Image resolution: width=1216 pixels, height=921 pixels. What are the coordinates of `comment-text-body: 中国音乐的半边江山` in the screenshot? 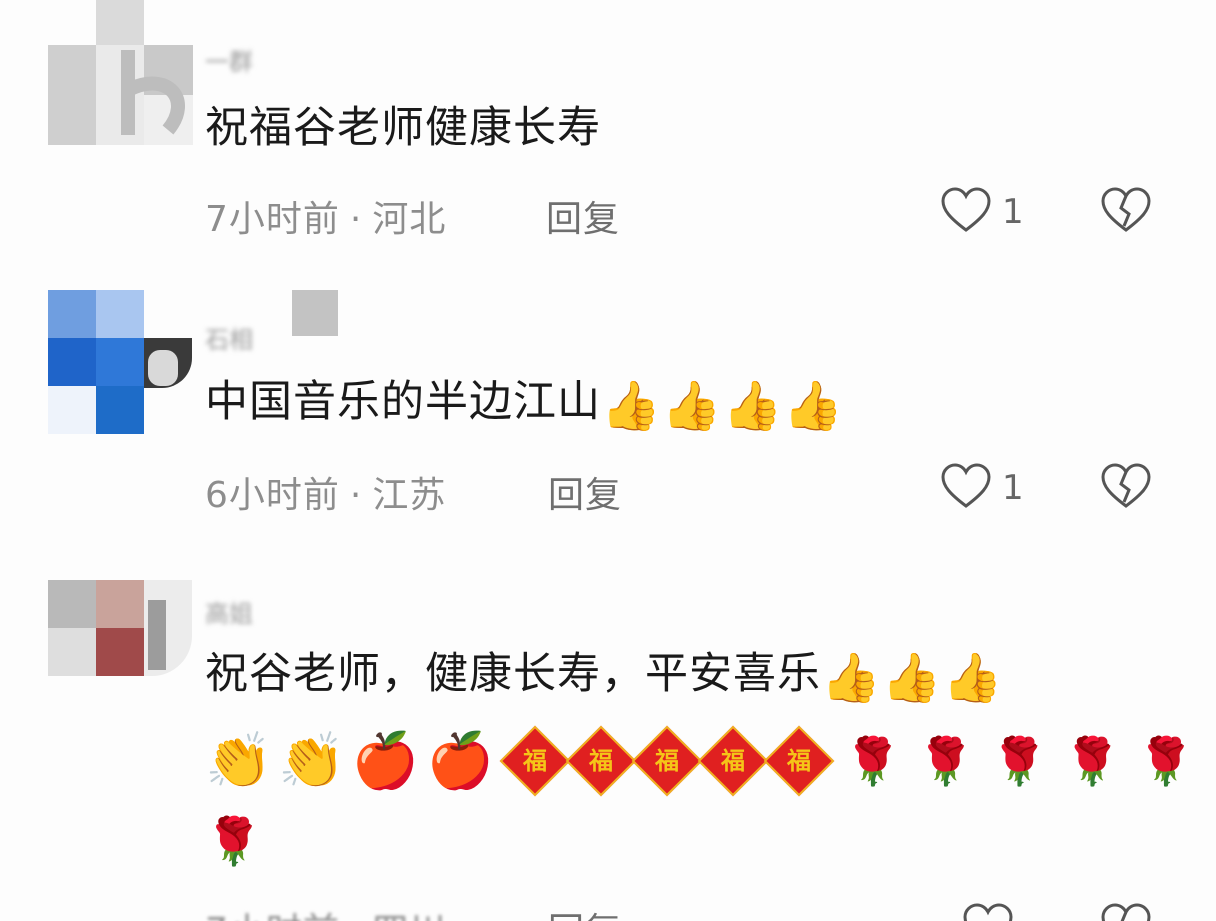 It's located at (403, 402).